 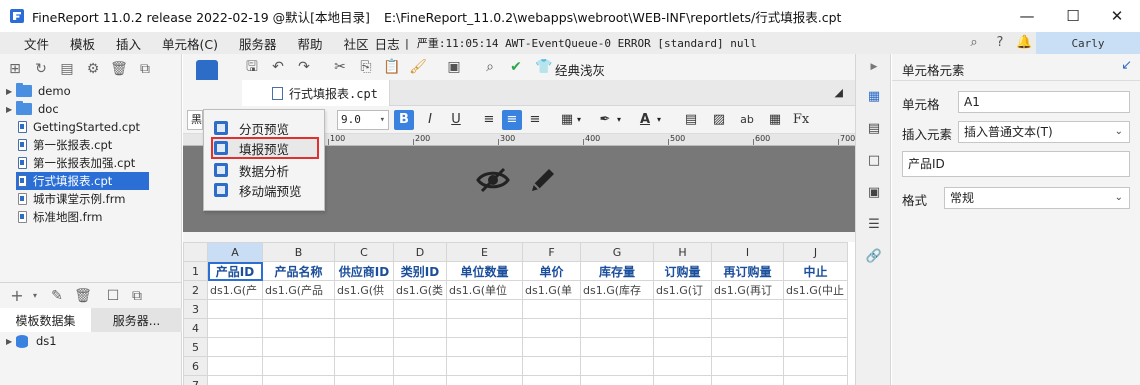 What do you see at coordinates (682, 271) in the screenshot?
I see `cell-h1: 订购量` at bounding box center [682, 271].